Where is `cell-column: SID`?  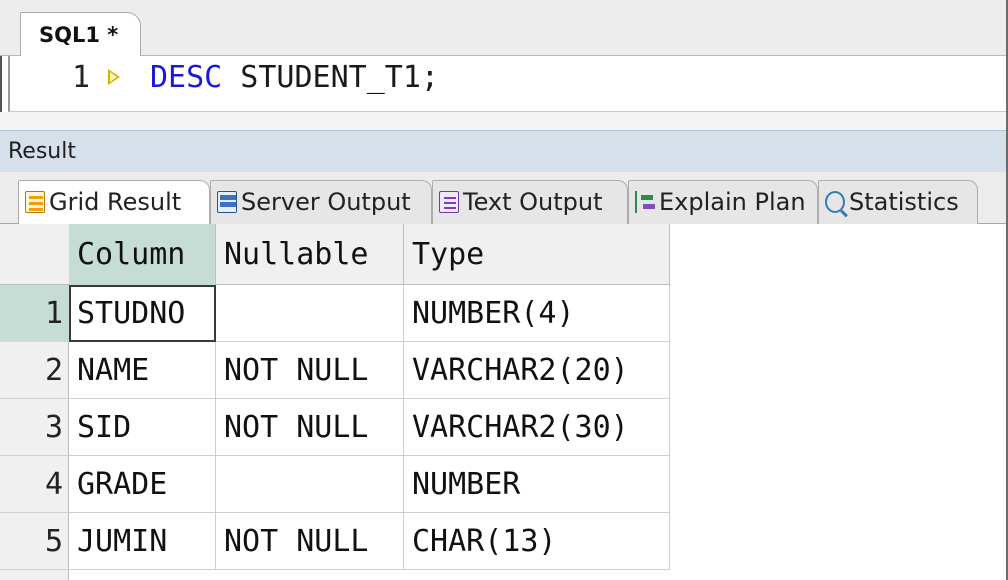
cell-column: SID is located at coordinates (142, 427).